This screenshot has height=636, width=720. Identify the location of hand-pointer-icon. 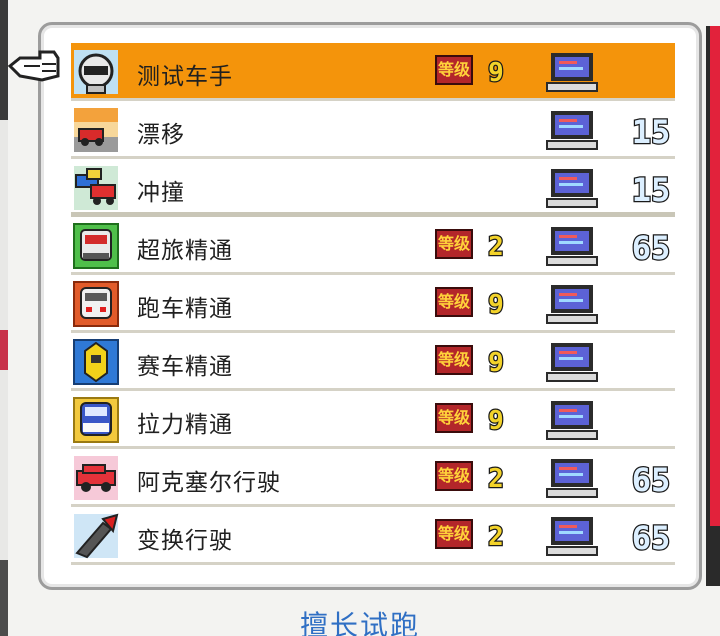
(33, 66).